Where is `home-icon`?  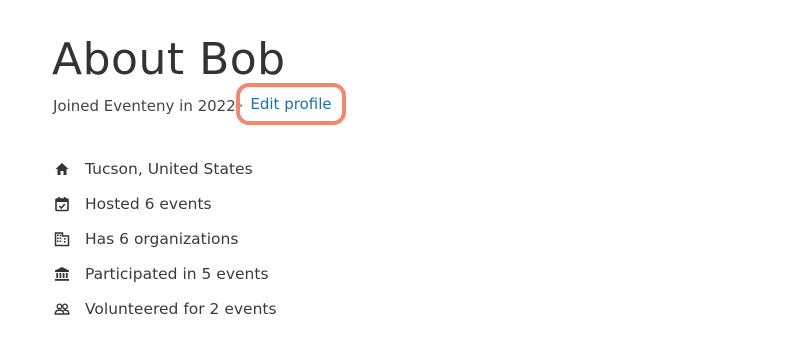 home-icon is located at coordinates (62, 169).